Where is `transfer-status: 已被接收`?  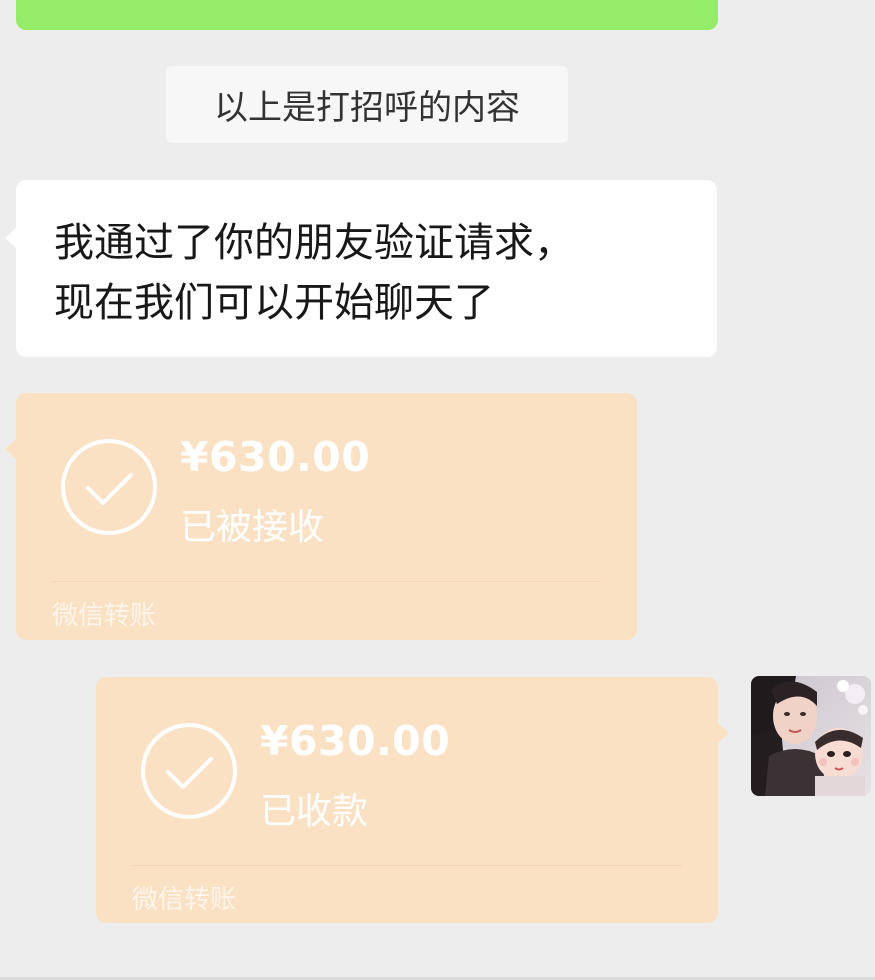 transfer-status: 已被接收 is located at coordinates (252, 527).